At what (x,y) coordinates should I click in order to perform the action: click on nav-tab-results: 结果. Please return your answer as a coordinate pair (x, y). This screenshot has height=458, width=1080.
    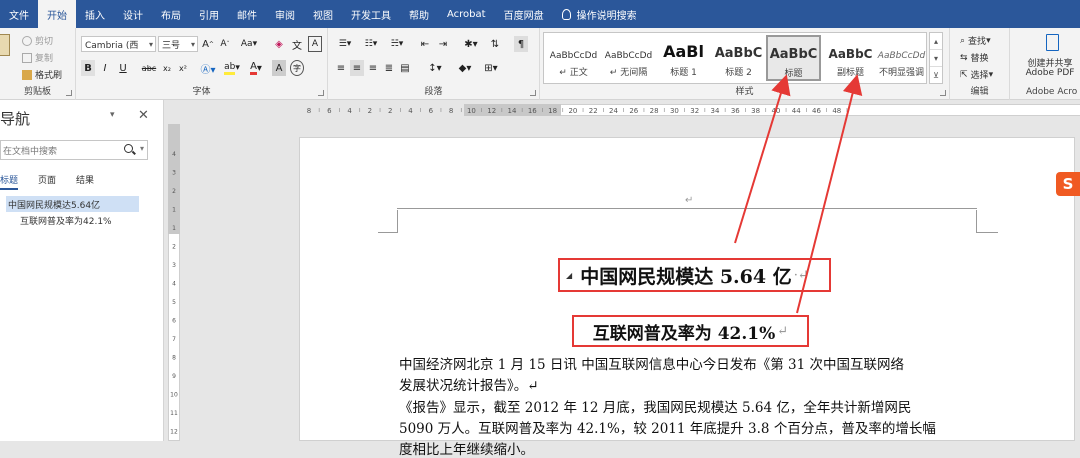
    Looking at the image, I should click on (85, 181).